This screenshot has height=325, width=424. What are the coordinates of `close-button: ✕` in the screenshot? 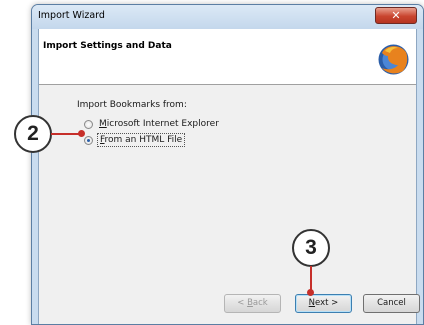 It's located at (396, 15).